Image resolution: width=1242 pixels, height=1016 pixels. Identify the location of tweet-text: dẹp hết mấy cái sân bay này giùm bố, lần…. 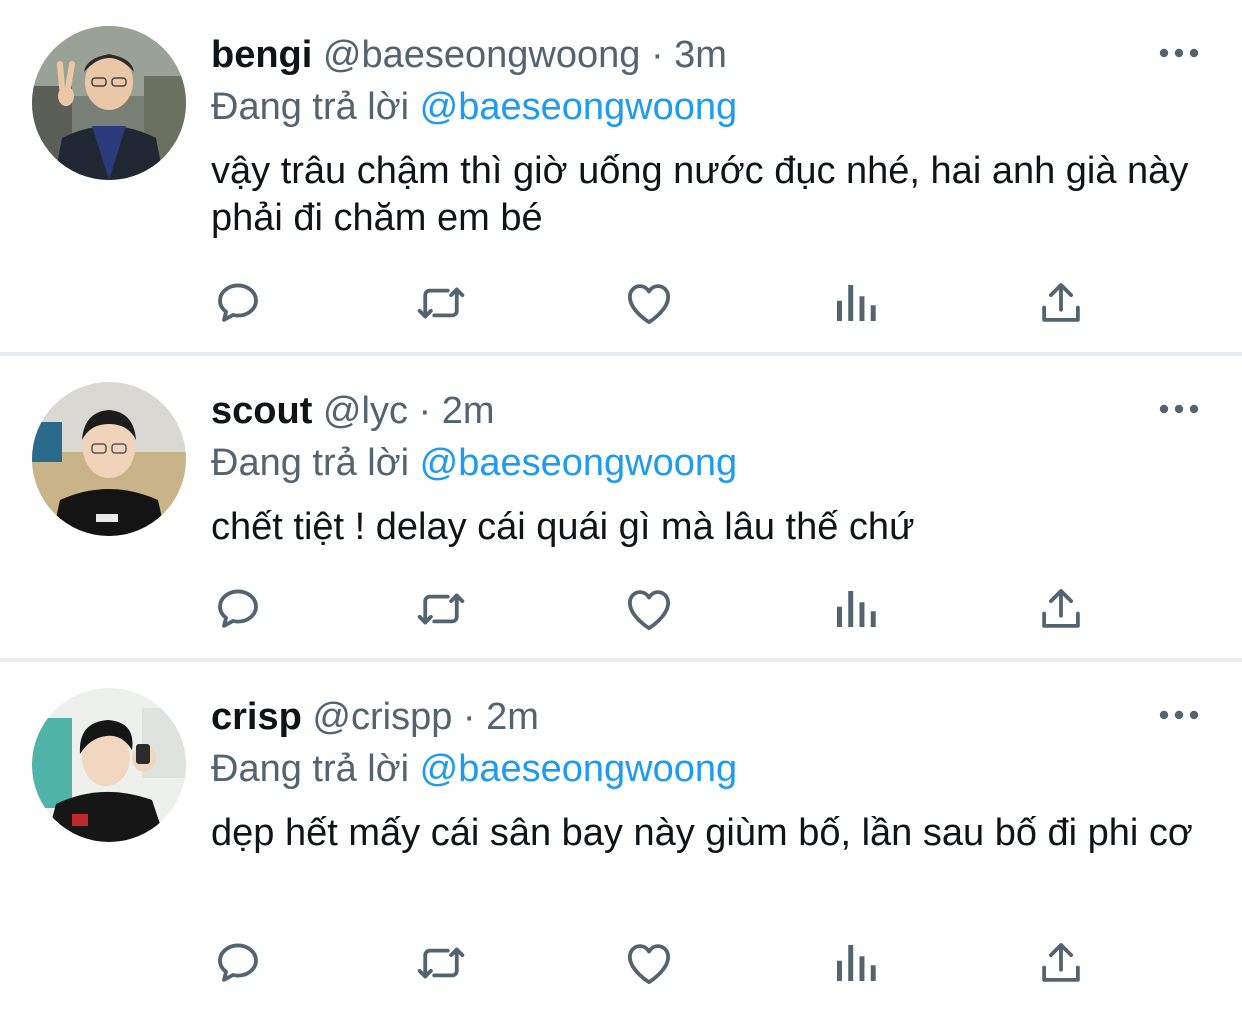
(702, 833).